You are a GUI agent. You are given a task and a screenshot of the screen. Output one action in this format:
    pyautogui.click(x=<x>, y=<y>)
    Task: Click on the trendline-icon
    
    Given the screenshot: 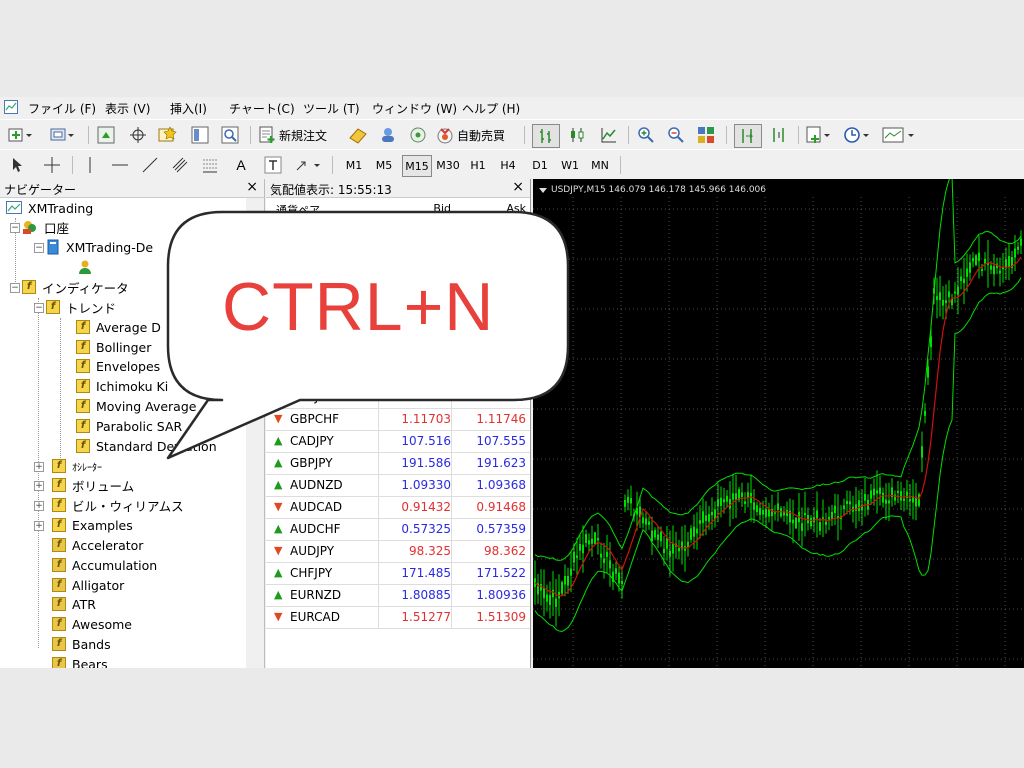 What is the action you would take?
    pyautogui.click(x=150, y=165)
    